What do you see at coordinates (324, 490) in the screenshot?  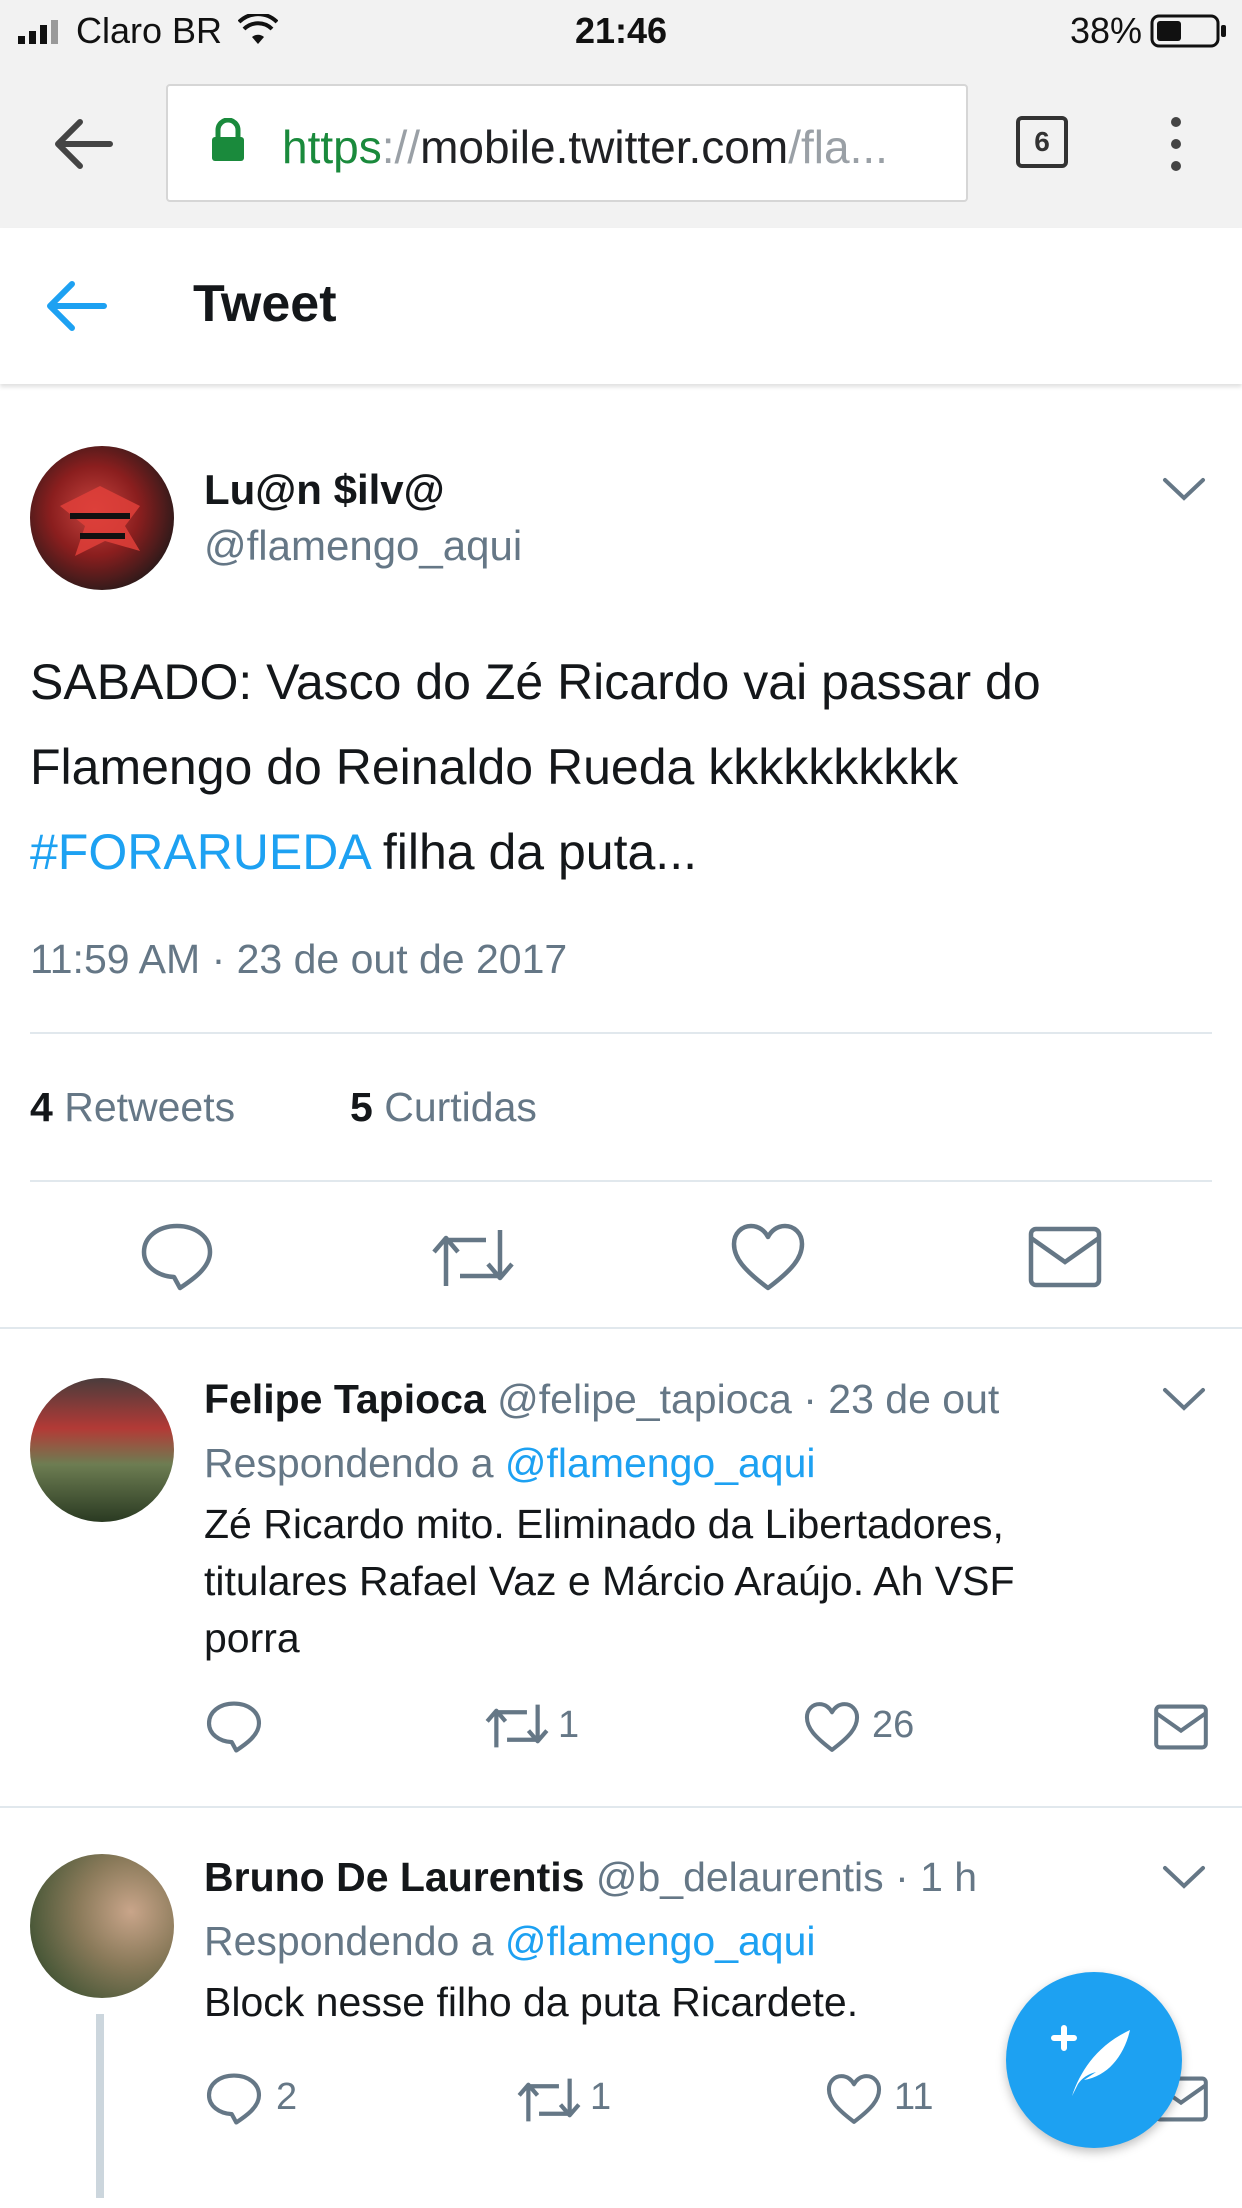 I see `author-name: Lu@n $ilv@` at bounding box center [324, 490].